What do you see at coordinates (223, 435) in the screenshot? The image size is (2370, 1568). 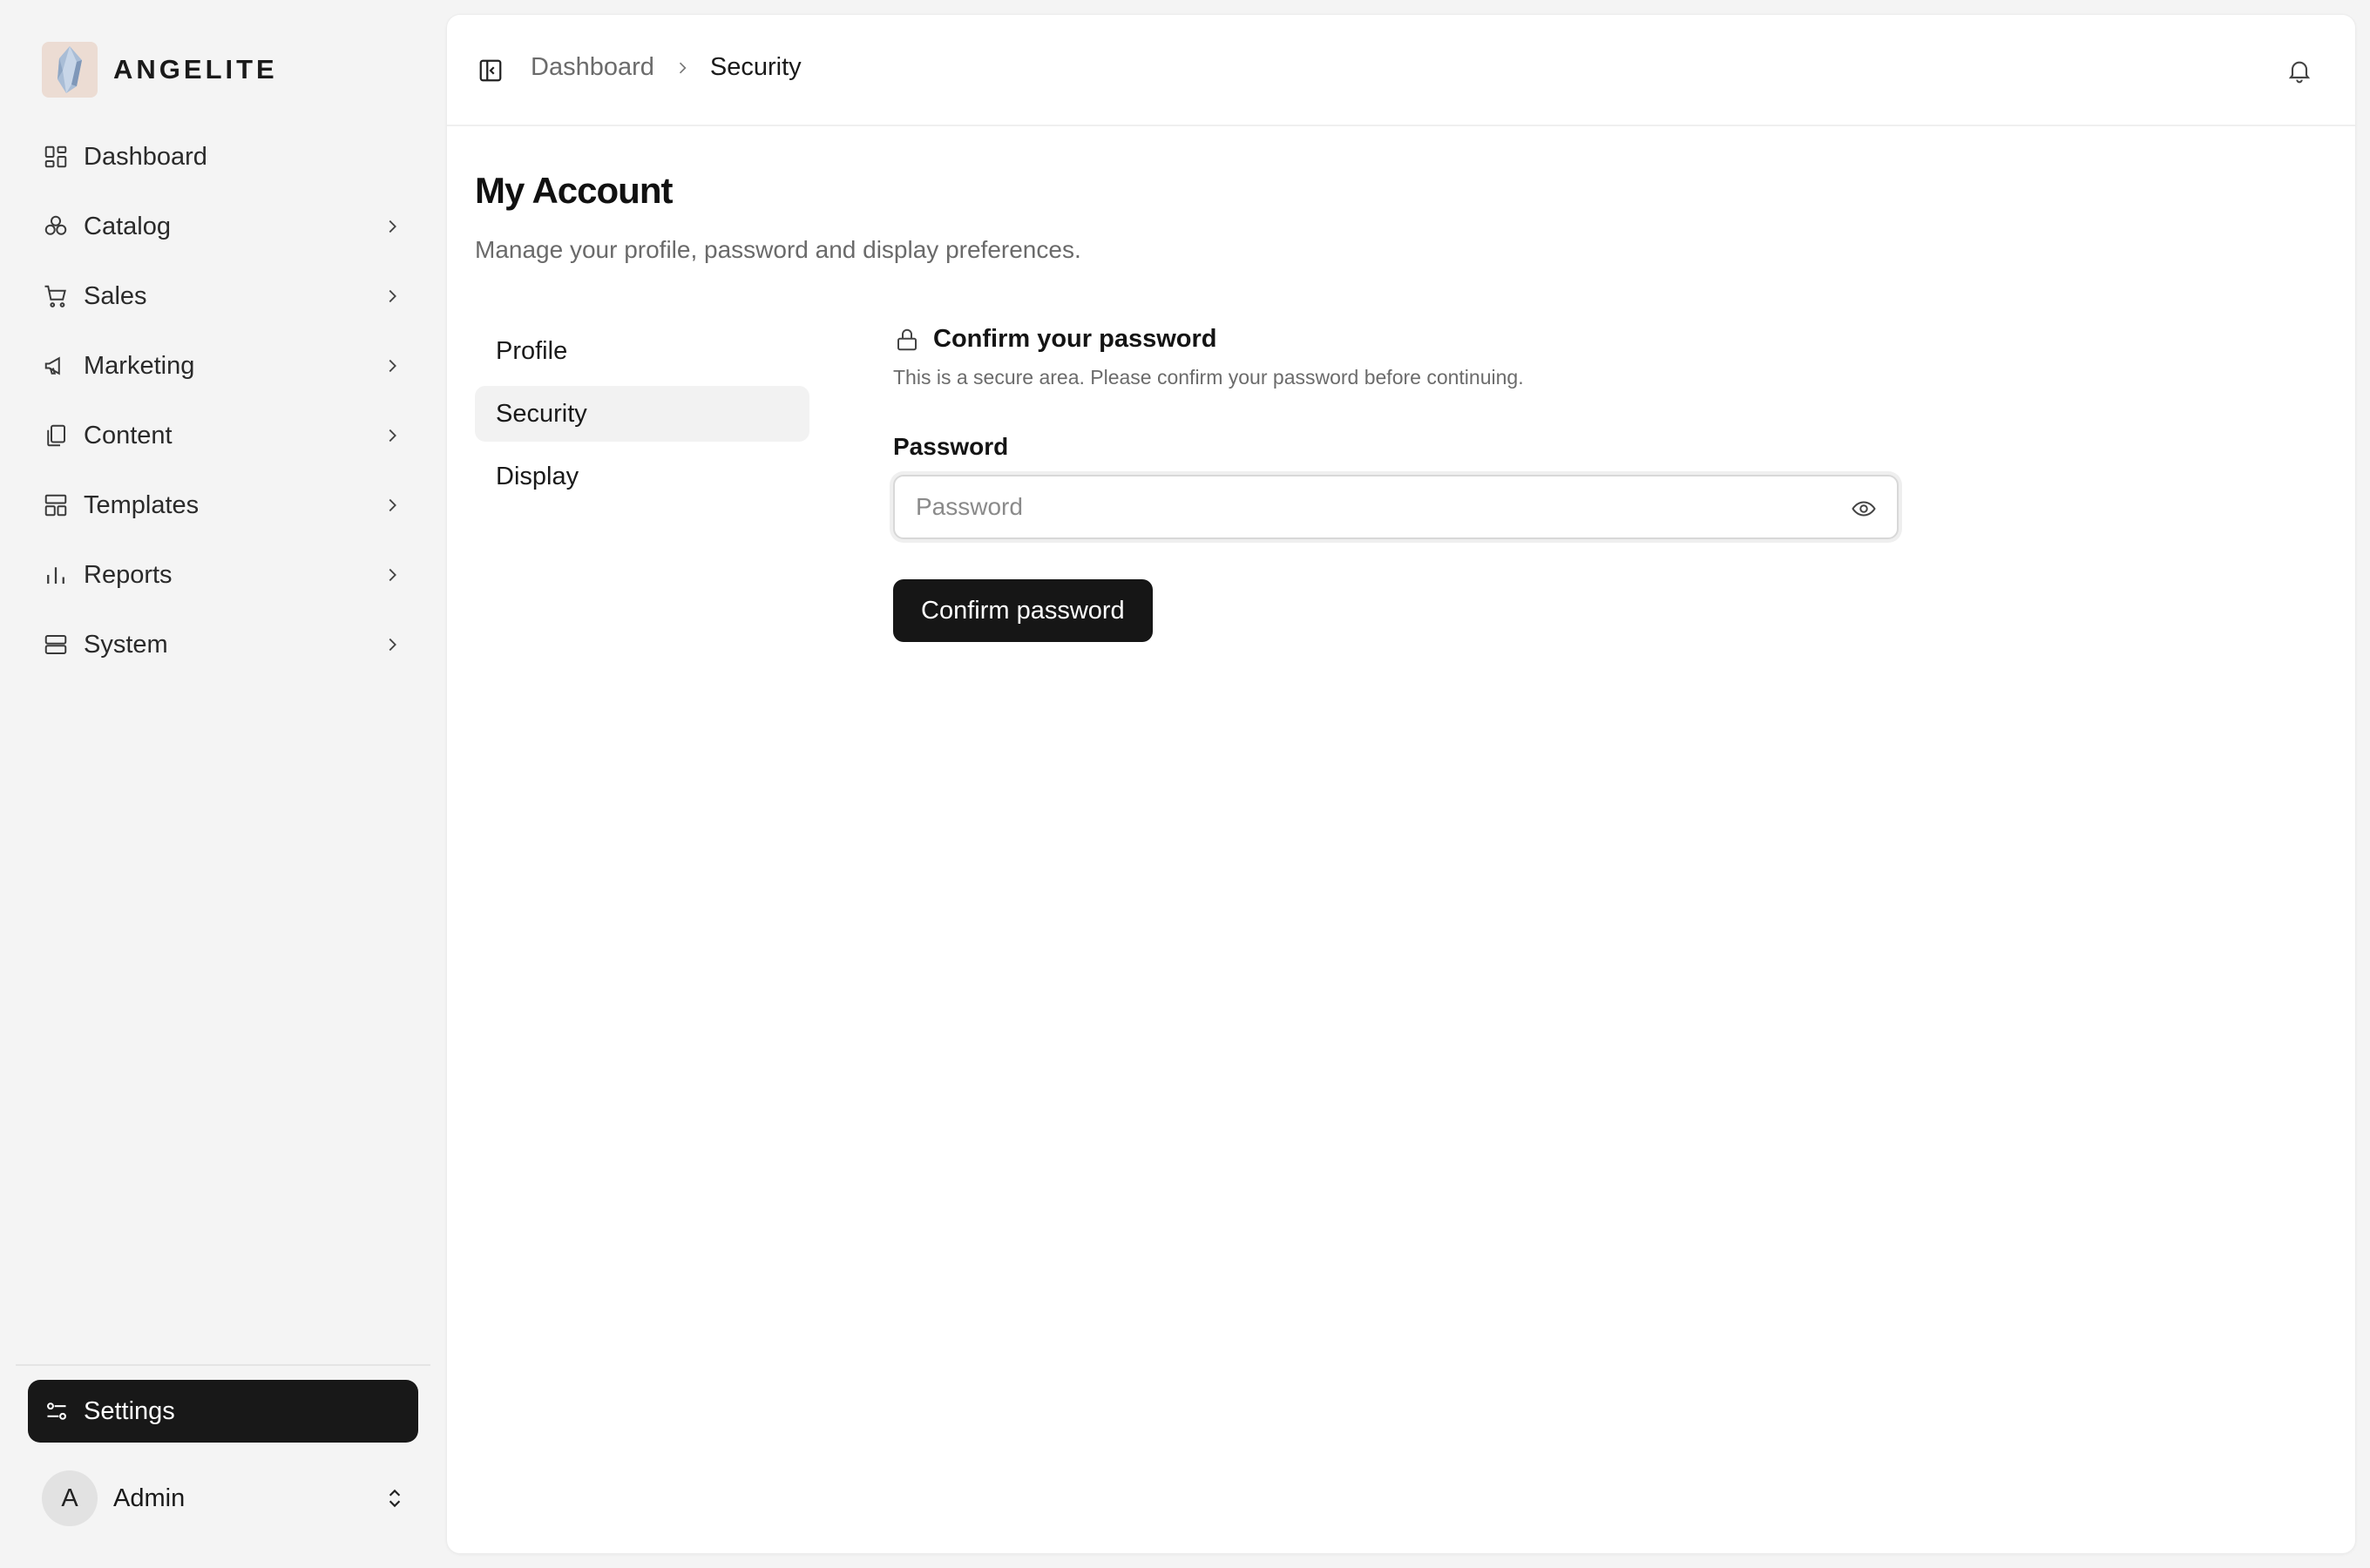 I see `sidebar-item-content: Content` at bounding box center [223, 435].